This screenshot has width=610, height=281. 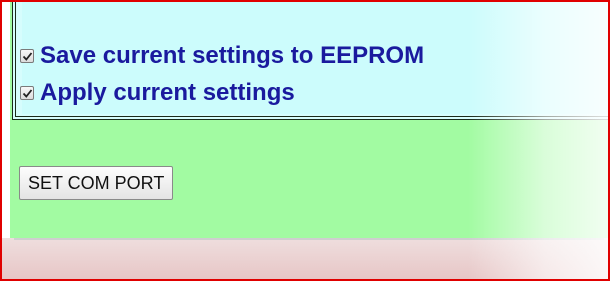 I want to click on set-com-port-button: SET COM PORT, so click(x=96, y=183).